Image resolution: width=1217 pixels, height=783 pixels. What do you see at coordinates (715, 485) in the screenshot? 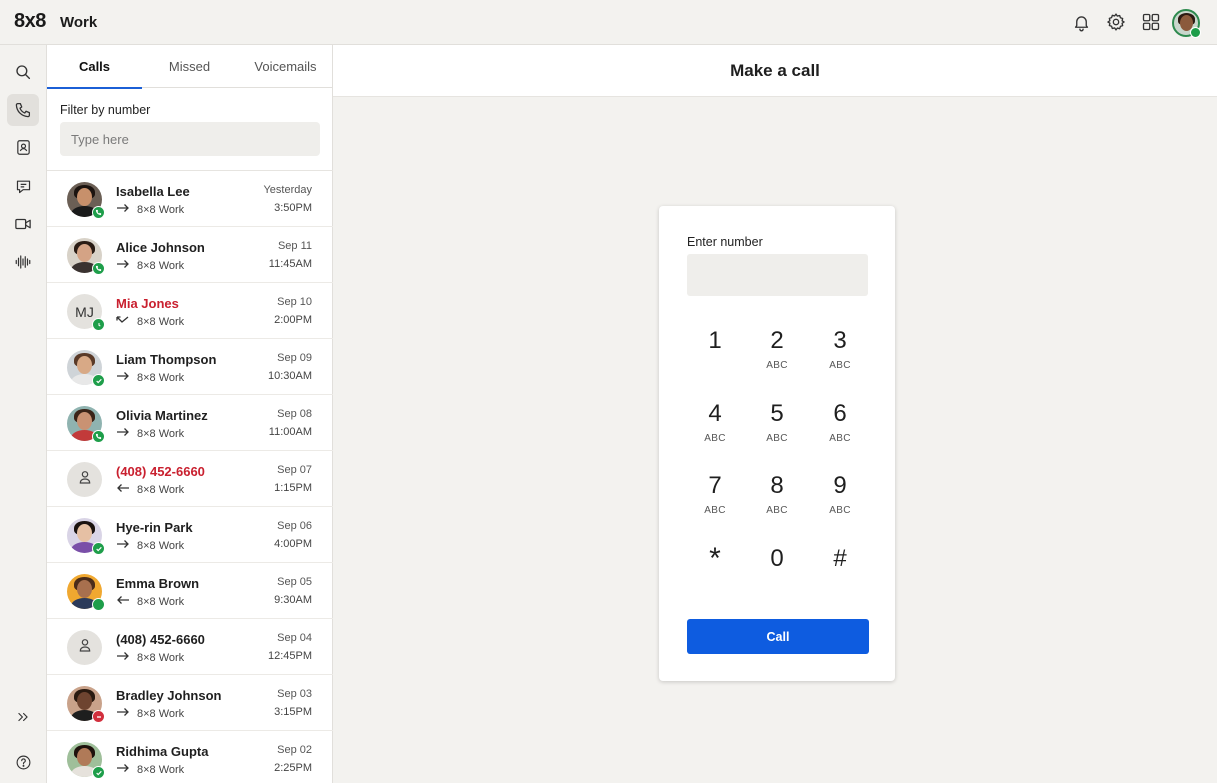
I see `key-digit: 7` at bounding box center [715, 485].